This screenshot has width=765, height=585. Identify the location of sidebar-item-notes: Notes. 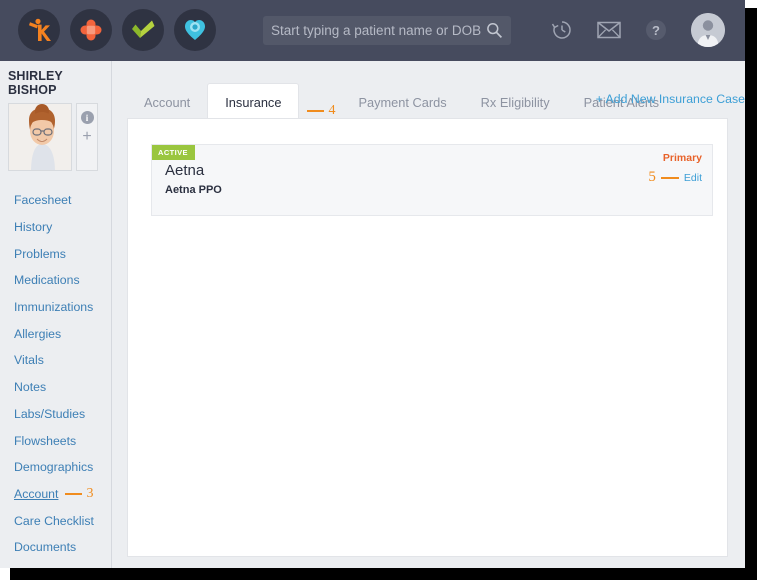
(55, 387).